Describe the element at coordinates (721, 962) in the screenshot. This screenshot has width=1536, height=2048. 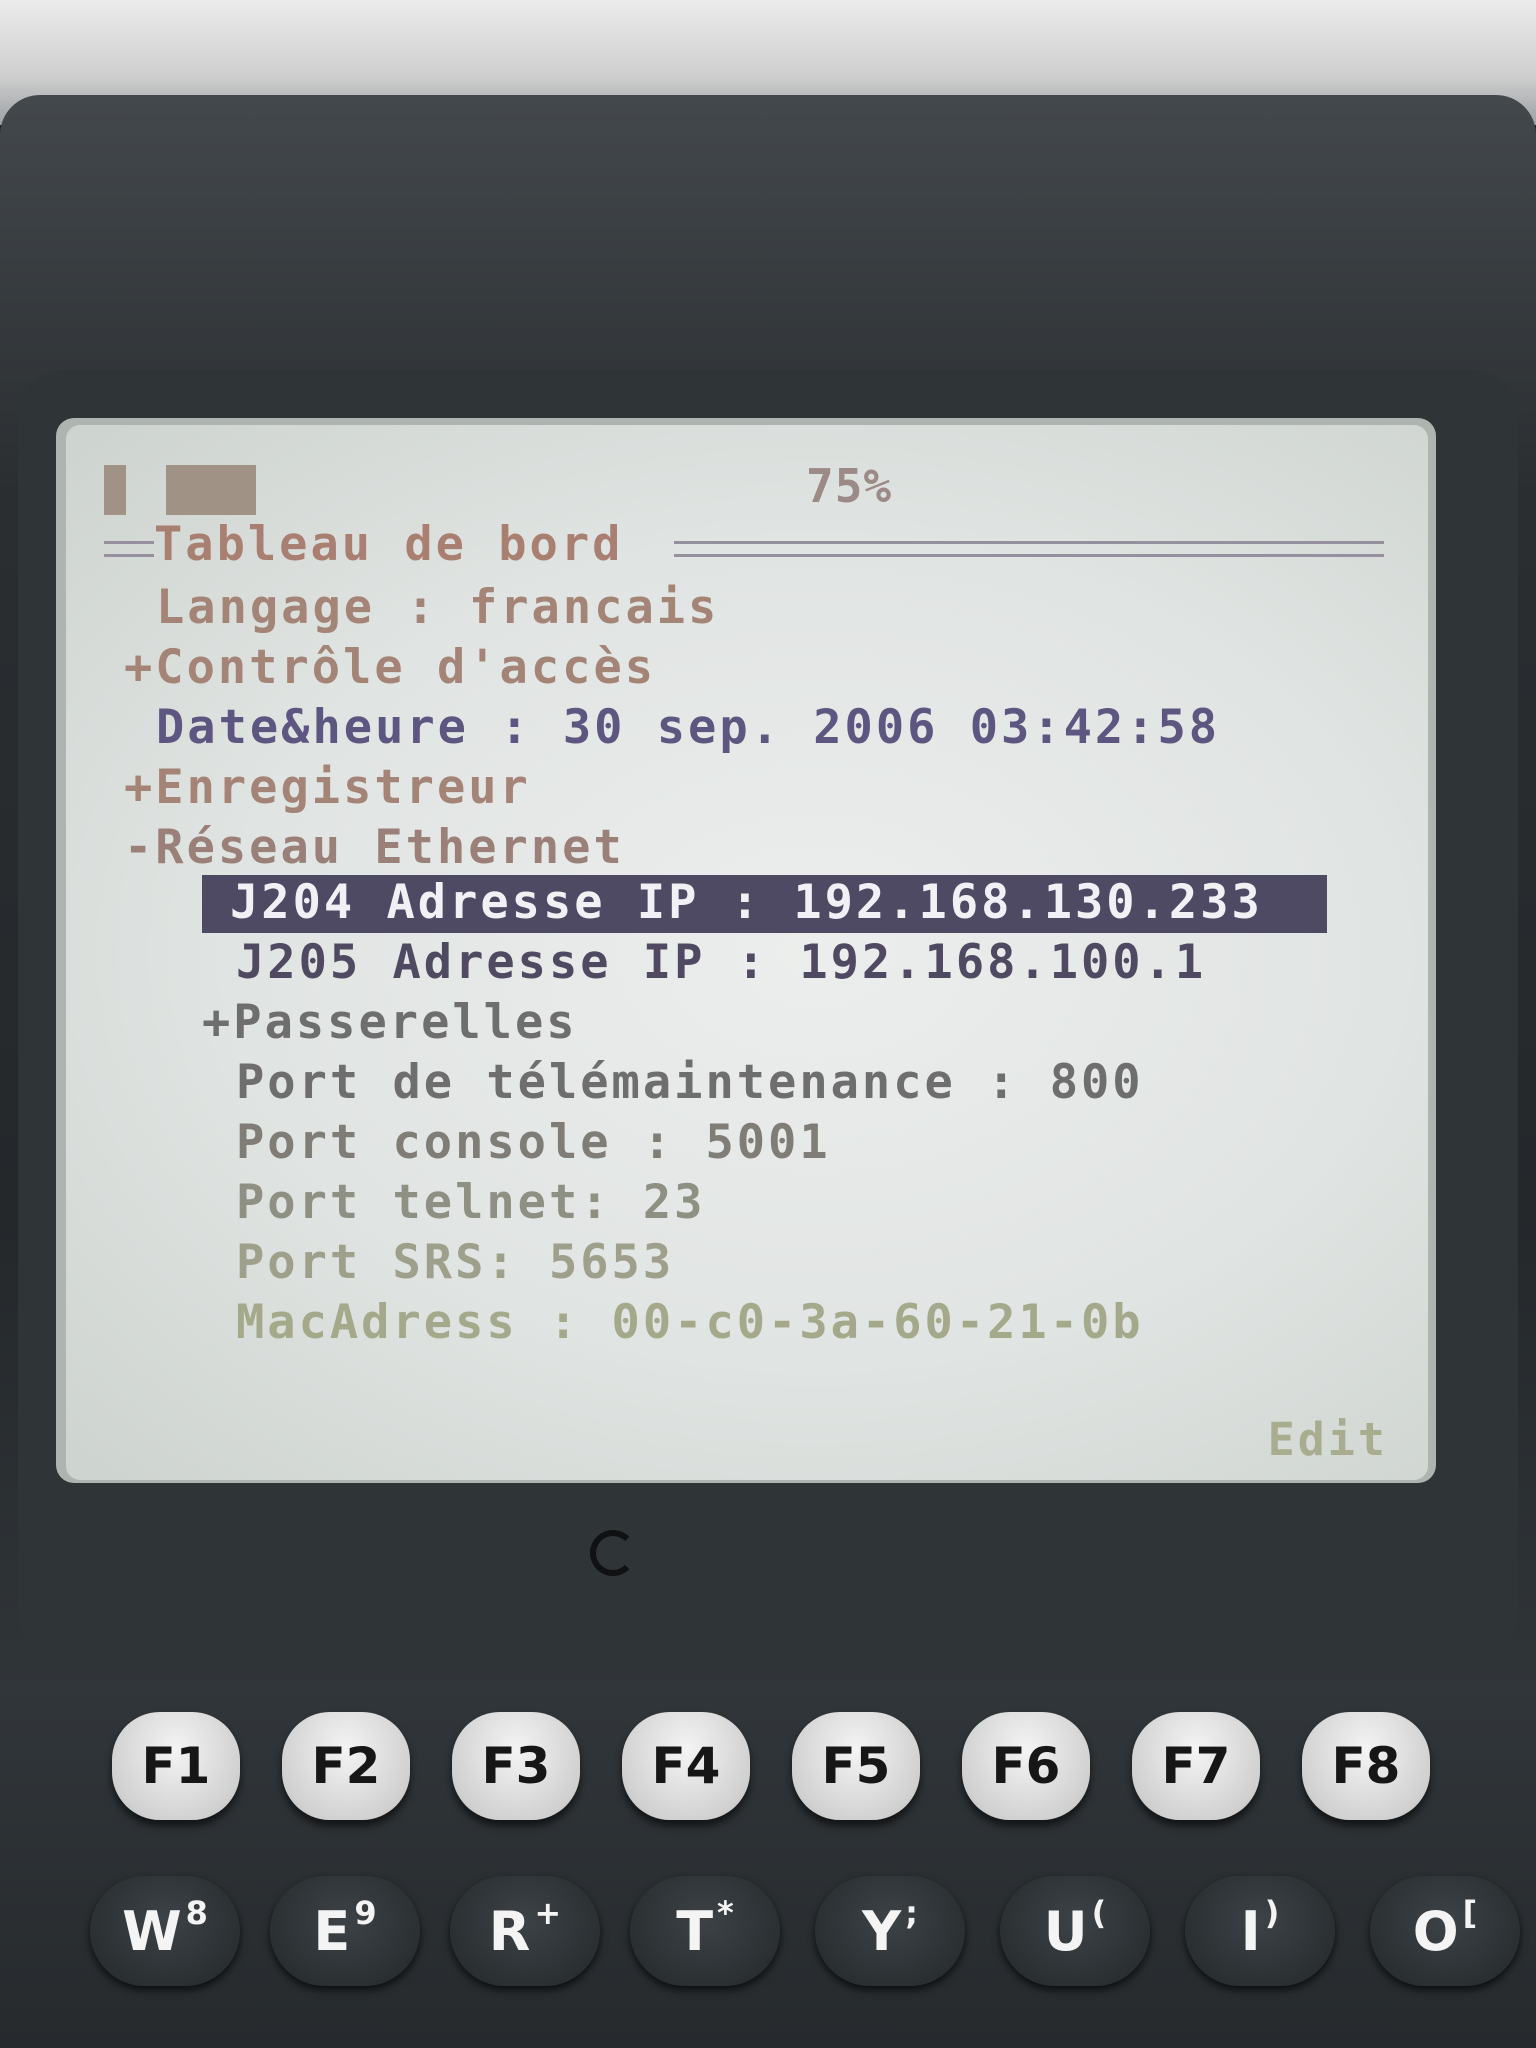
I see `menu-item-j205-ip: J205 Adresse IP : 192.168.100.1` at that location.